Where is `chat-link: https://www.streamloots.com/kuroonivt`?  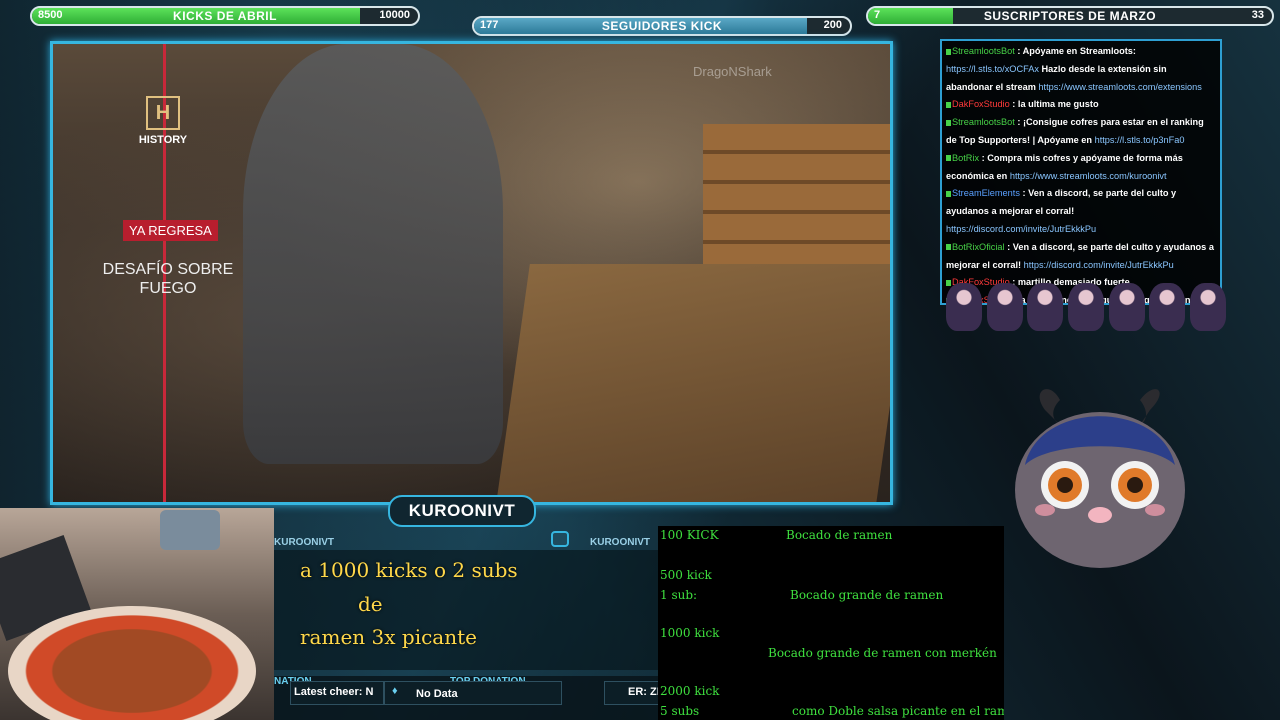
chat-link: https://www.streamloots.com/kuroonivt is located at coordinates (1088, 176).